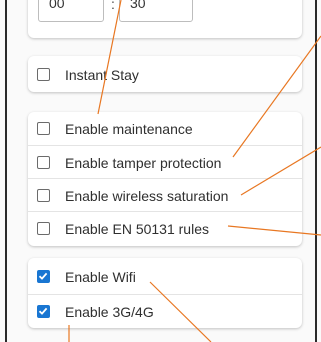 The height and width of the screenshot is (342, 321). What do you see at coordinates (109, 57) in the screenshot?
I see `callout-line-maintenance` at bounding box center [109, 57].